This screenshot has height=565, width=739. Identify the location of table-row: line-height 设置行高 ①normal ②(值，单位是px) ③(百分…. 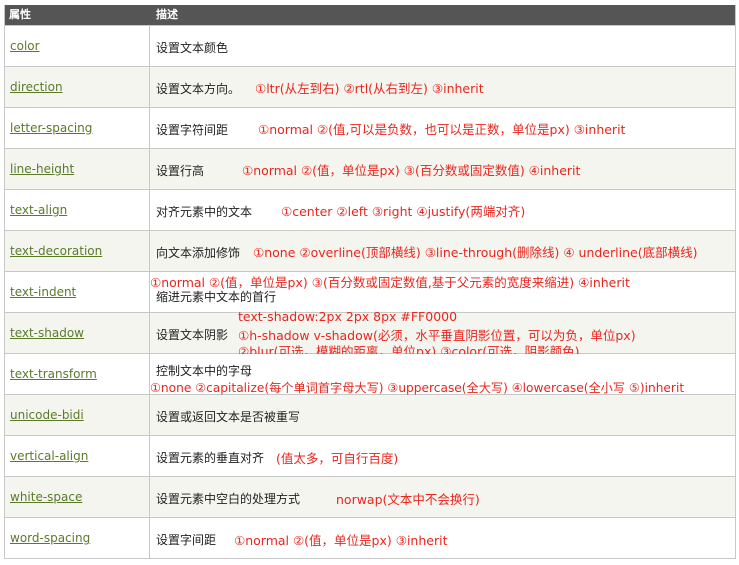
(370, 168).